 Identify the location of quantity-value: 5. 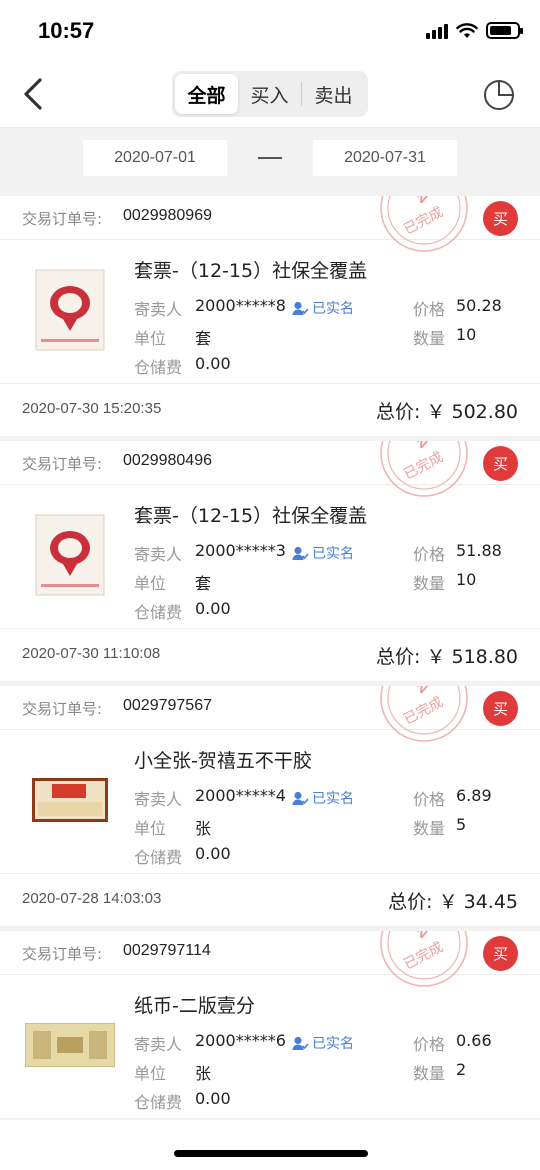
(461, 824).